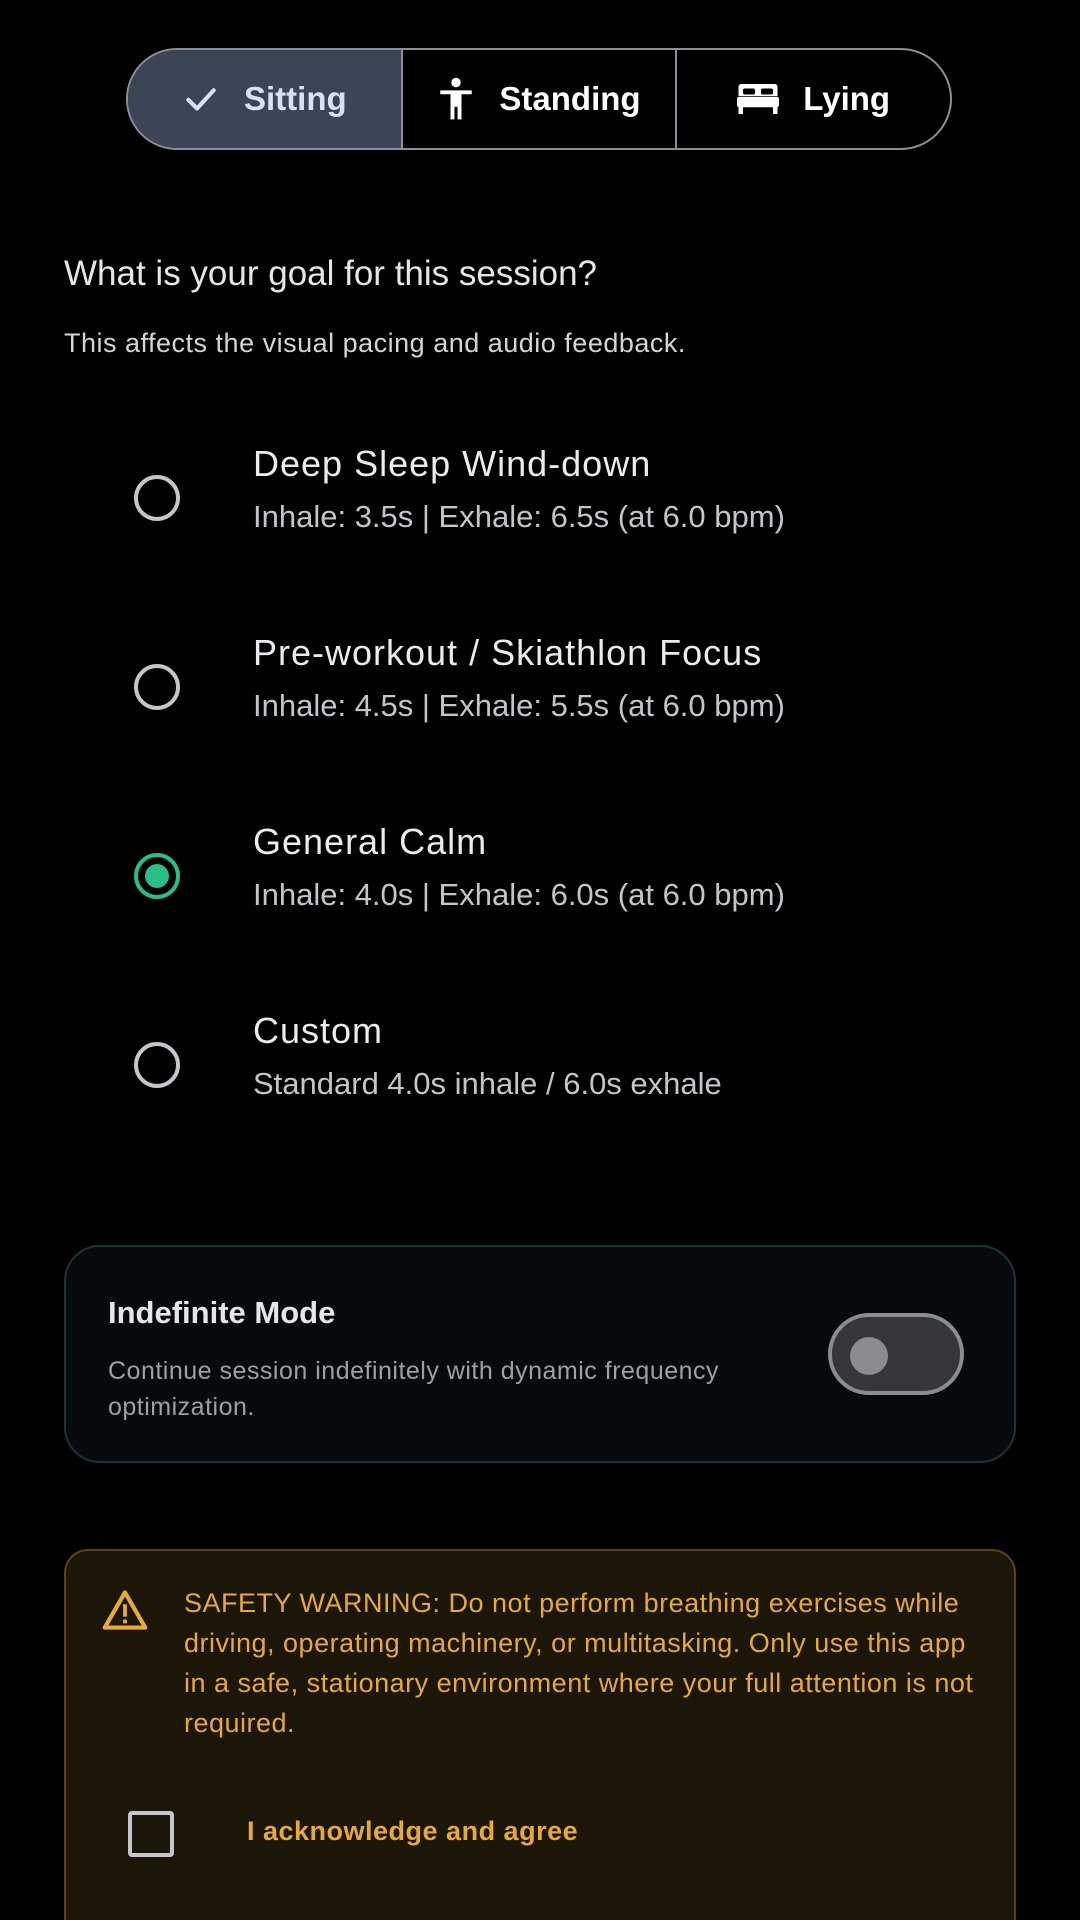  What do you see at coordinates (295, 98) in the screenshot?
I see `segment-sitting-label: Sitting` at bounding box center [295, 98].